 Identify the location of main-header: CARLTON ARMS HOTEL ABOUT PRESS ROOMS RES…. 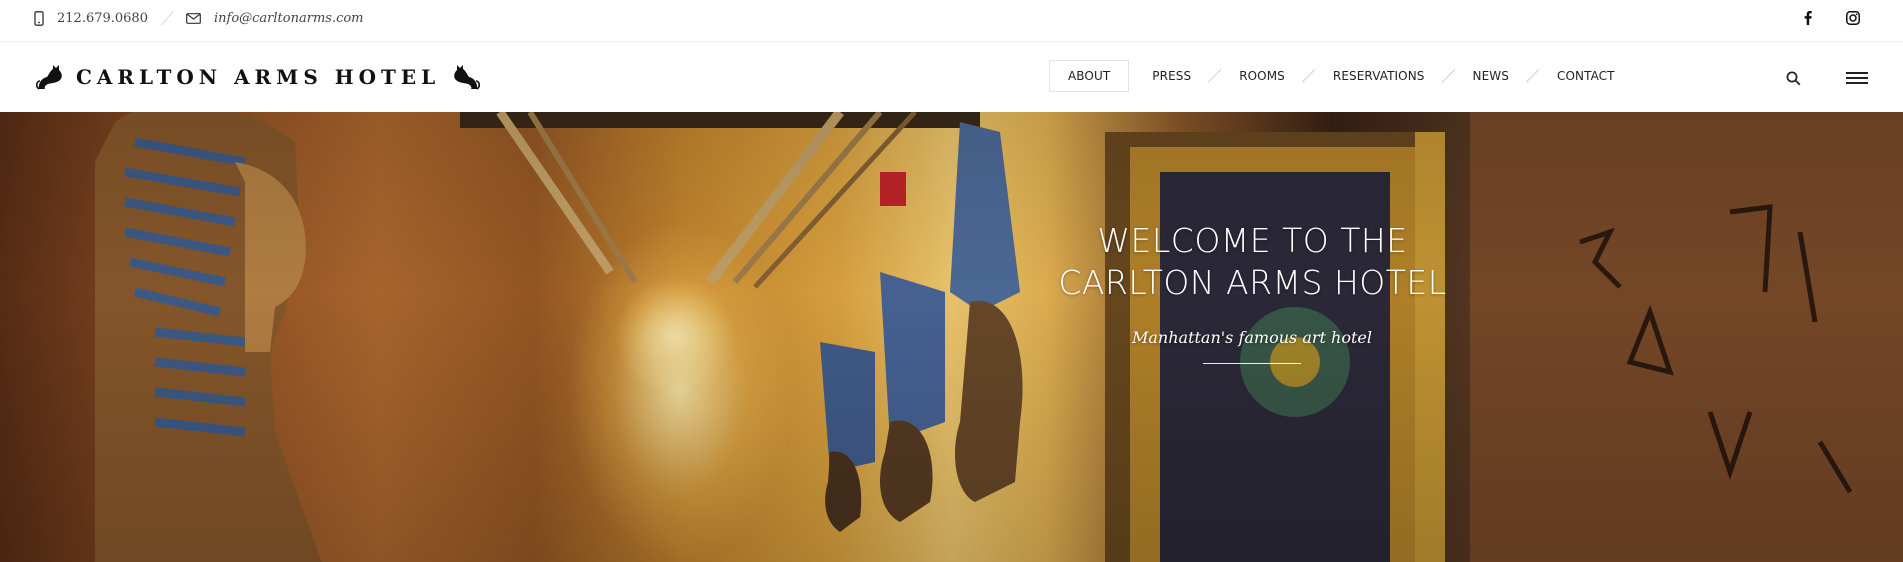
(951, 77).